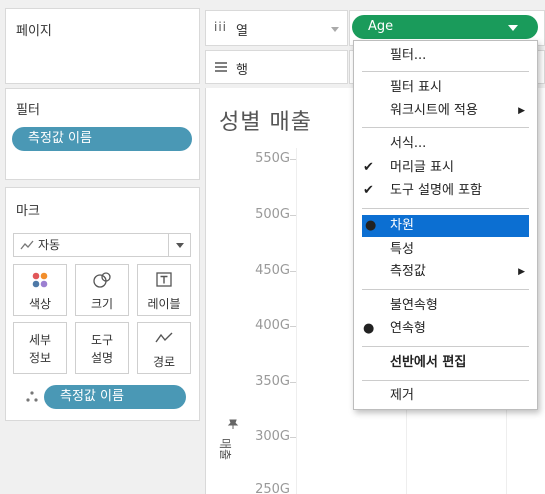 This screenshot has width=545, height=494. Describe the element at coordinates (102, 139) in the screenshot. I see `filter-pill-measure-names: 측정값 이름` at that location.